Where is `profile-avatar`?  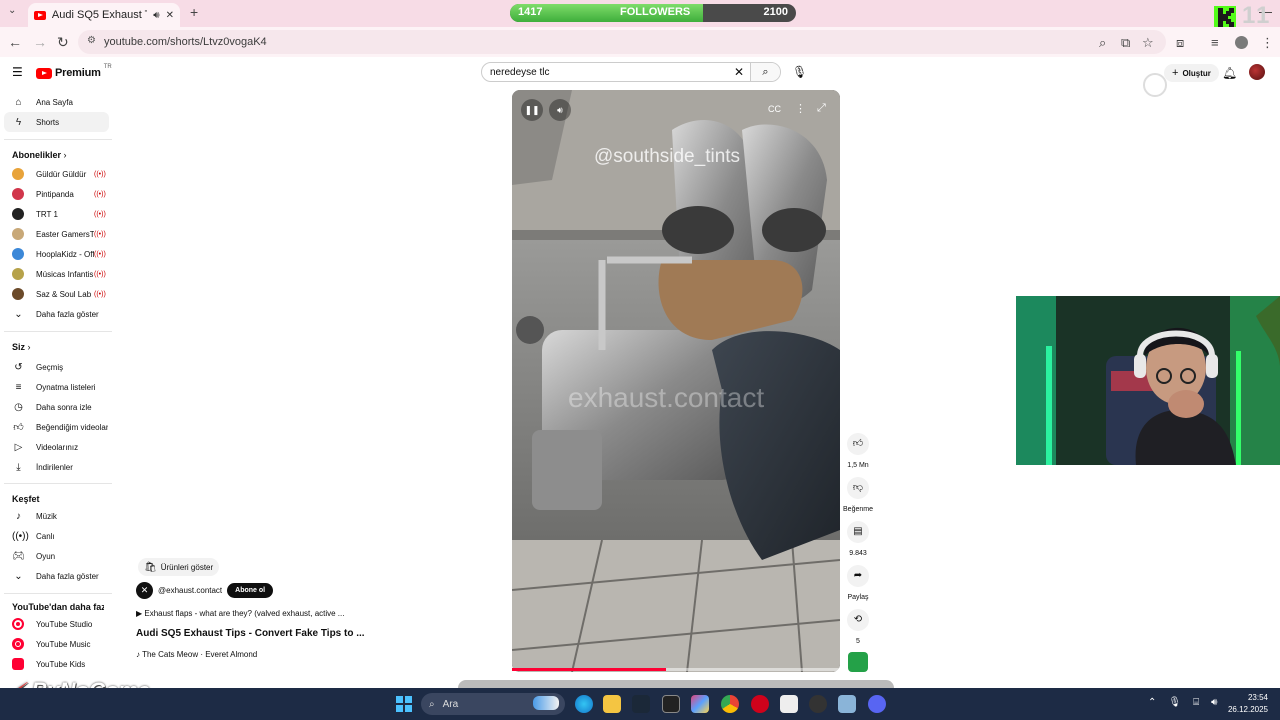
profile-avatar is located at coordinates (1241, 42).